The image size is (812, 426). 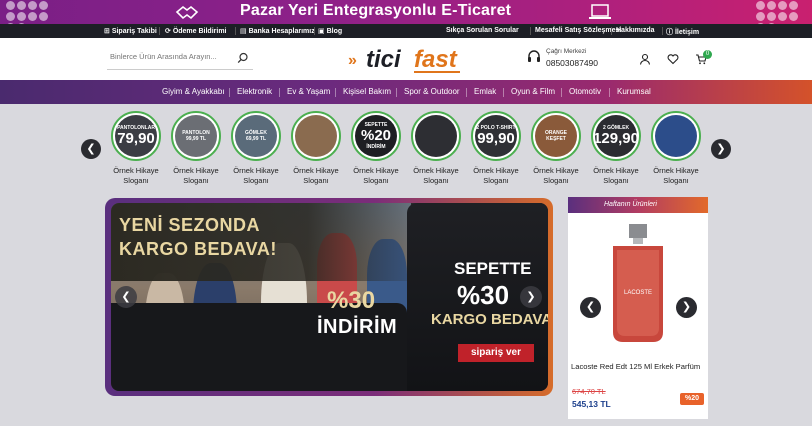 What do you see at coordinates (616, 136) in the screenshot?
I see `story-thumbnail: 2 GÖMLEK 129,90` at bounding box center [616, 136].